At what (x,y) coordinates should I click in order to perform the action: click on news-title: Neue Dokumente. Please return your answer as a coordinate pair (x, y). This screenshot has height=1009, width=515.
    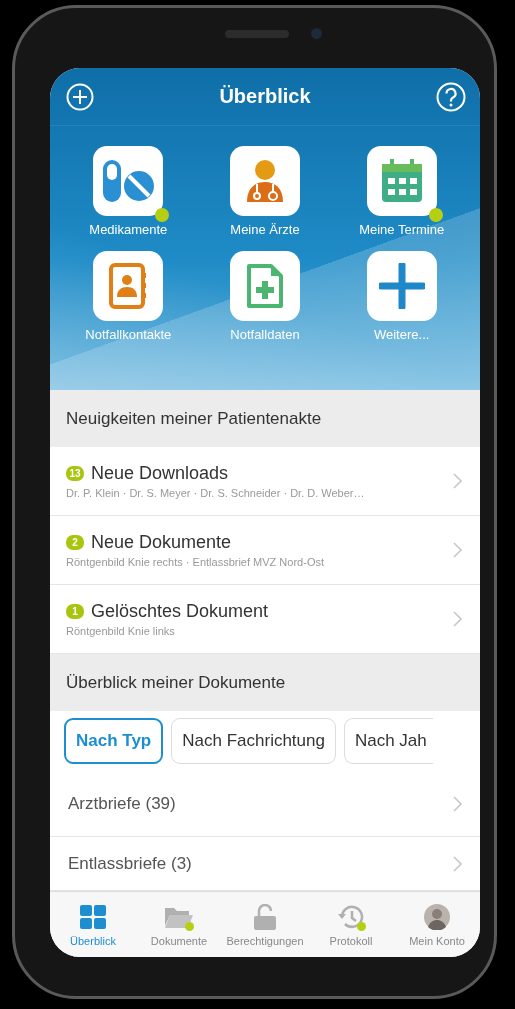
    Looking at the image, I should click on (161, 542).